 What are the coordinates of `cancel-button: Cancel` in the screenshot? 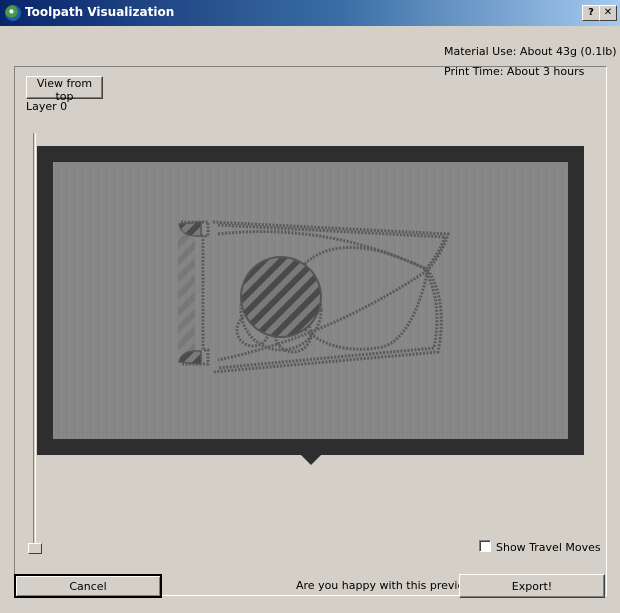 It's located at (88, 586).